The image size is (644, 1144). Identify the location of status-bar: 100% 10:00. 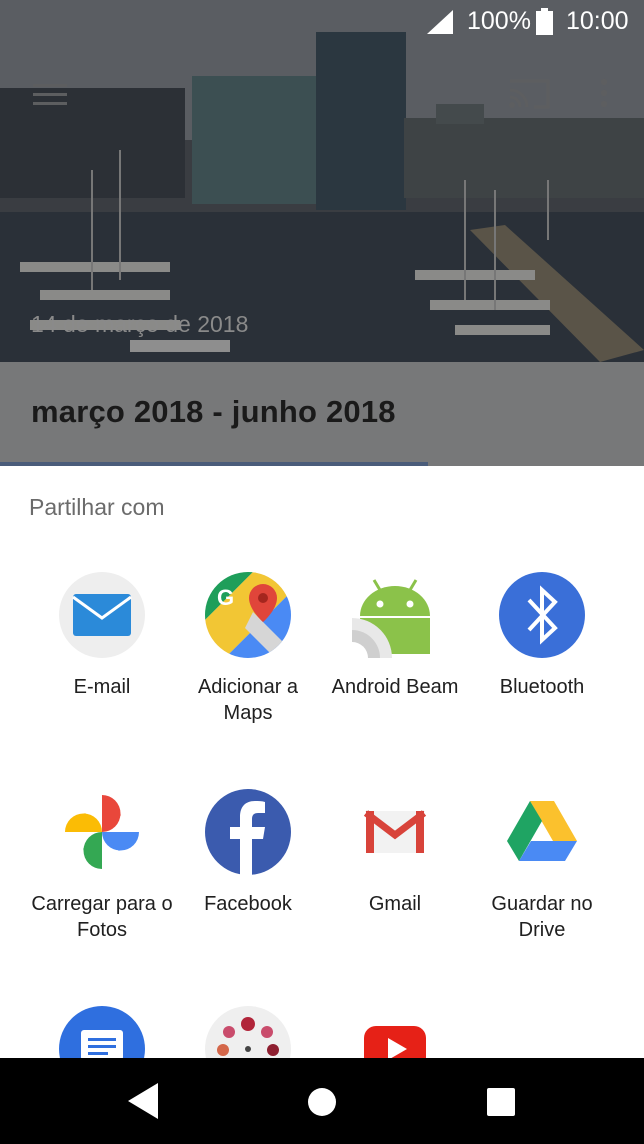
(322, 22).